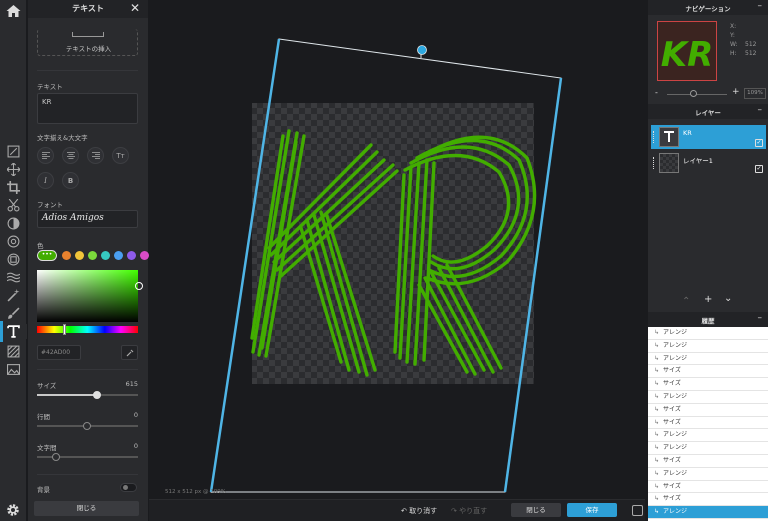 The image size is (768, 521). I want to click on save-button: 保存, so click(592, 510).